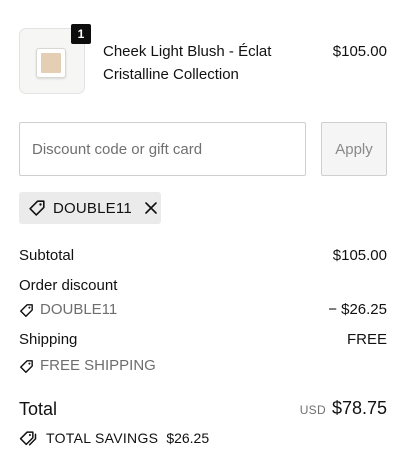 This screenshot has height=461, width=400. Describe the element at coordinates (162, 149) in the screenshot. I see `discount-code-input` at that location.